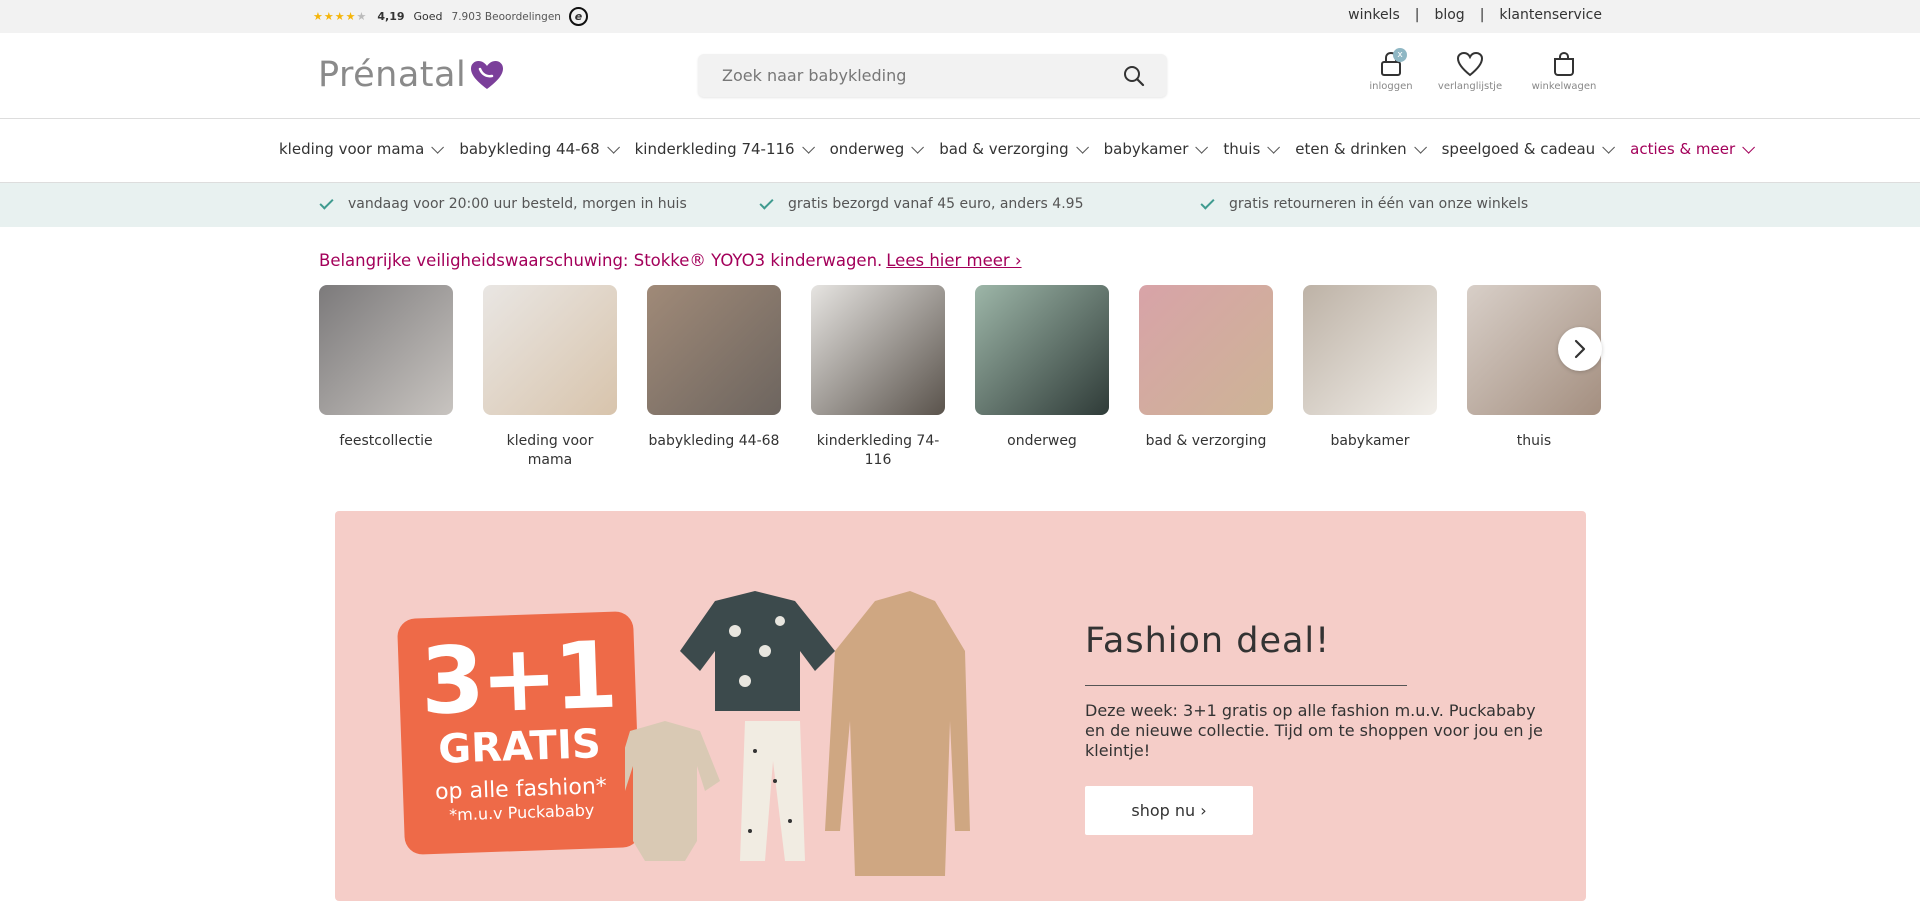 This screenshot has width=1920, height=901. What do you see at coordinates (1252, 149) in the screenshot?
I see `nav-item-thuis: thuis` at bounding box center [1252, 149].